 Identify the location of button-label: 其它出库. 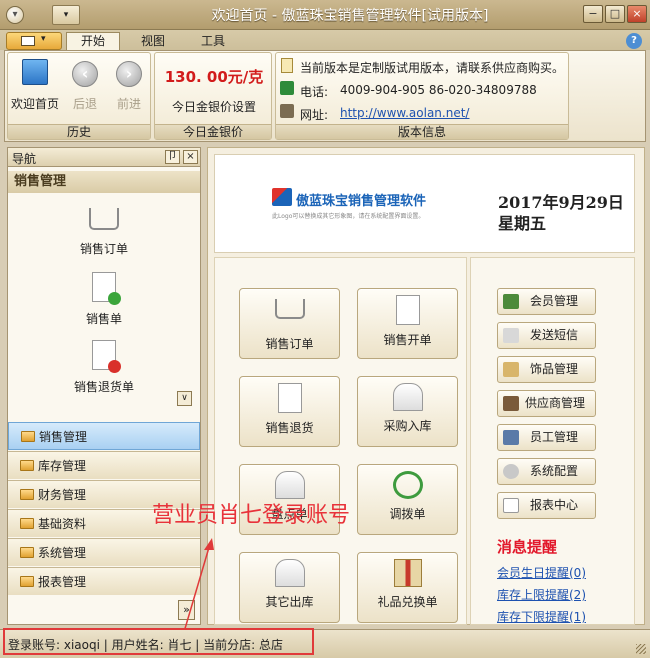
(289, 602).